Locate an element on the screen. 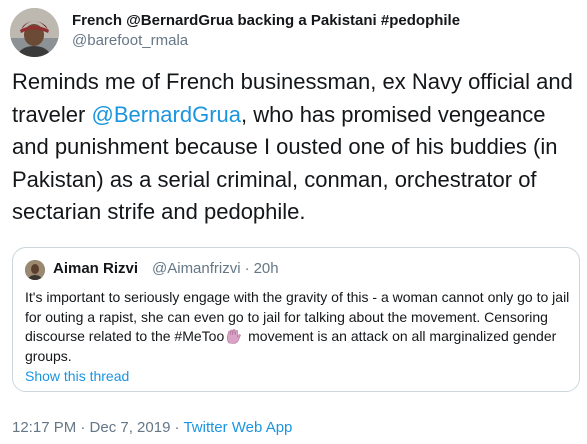  show-thread-link: Show this thread is located at coordinates (77, 376).